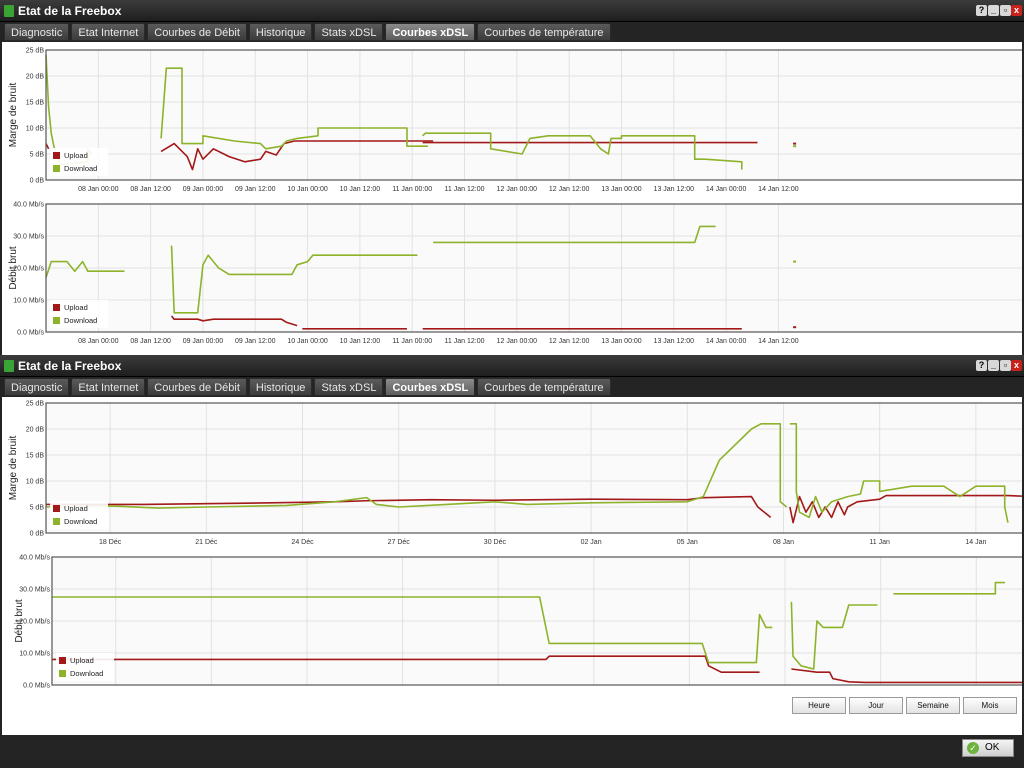 This screenshot has height=768, width=1024. I want to click on legend-upload-swatch, so click(56, 307).